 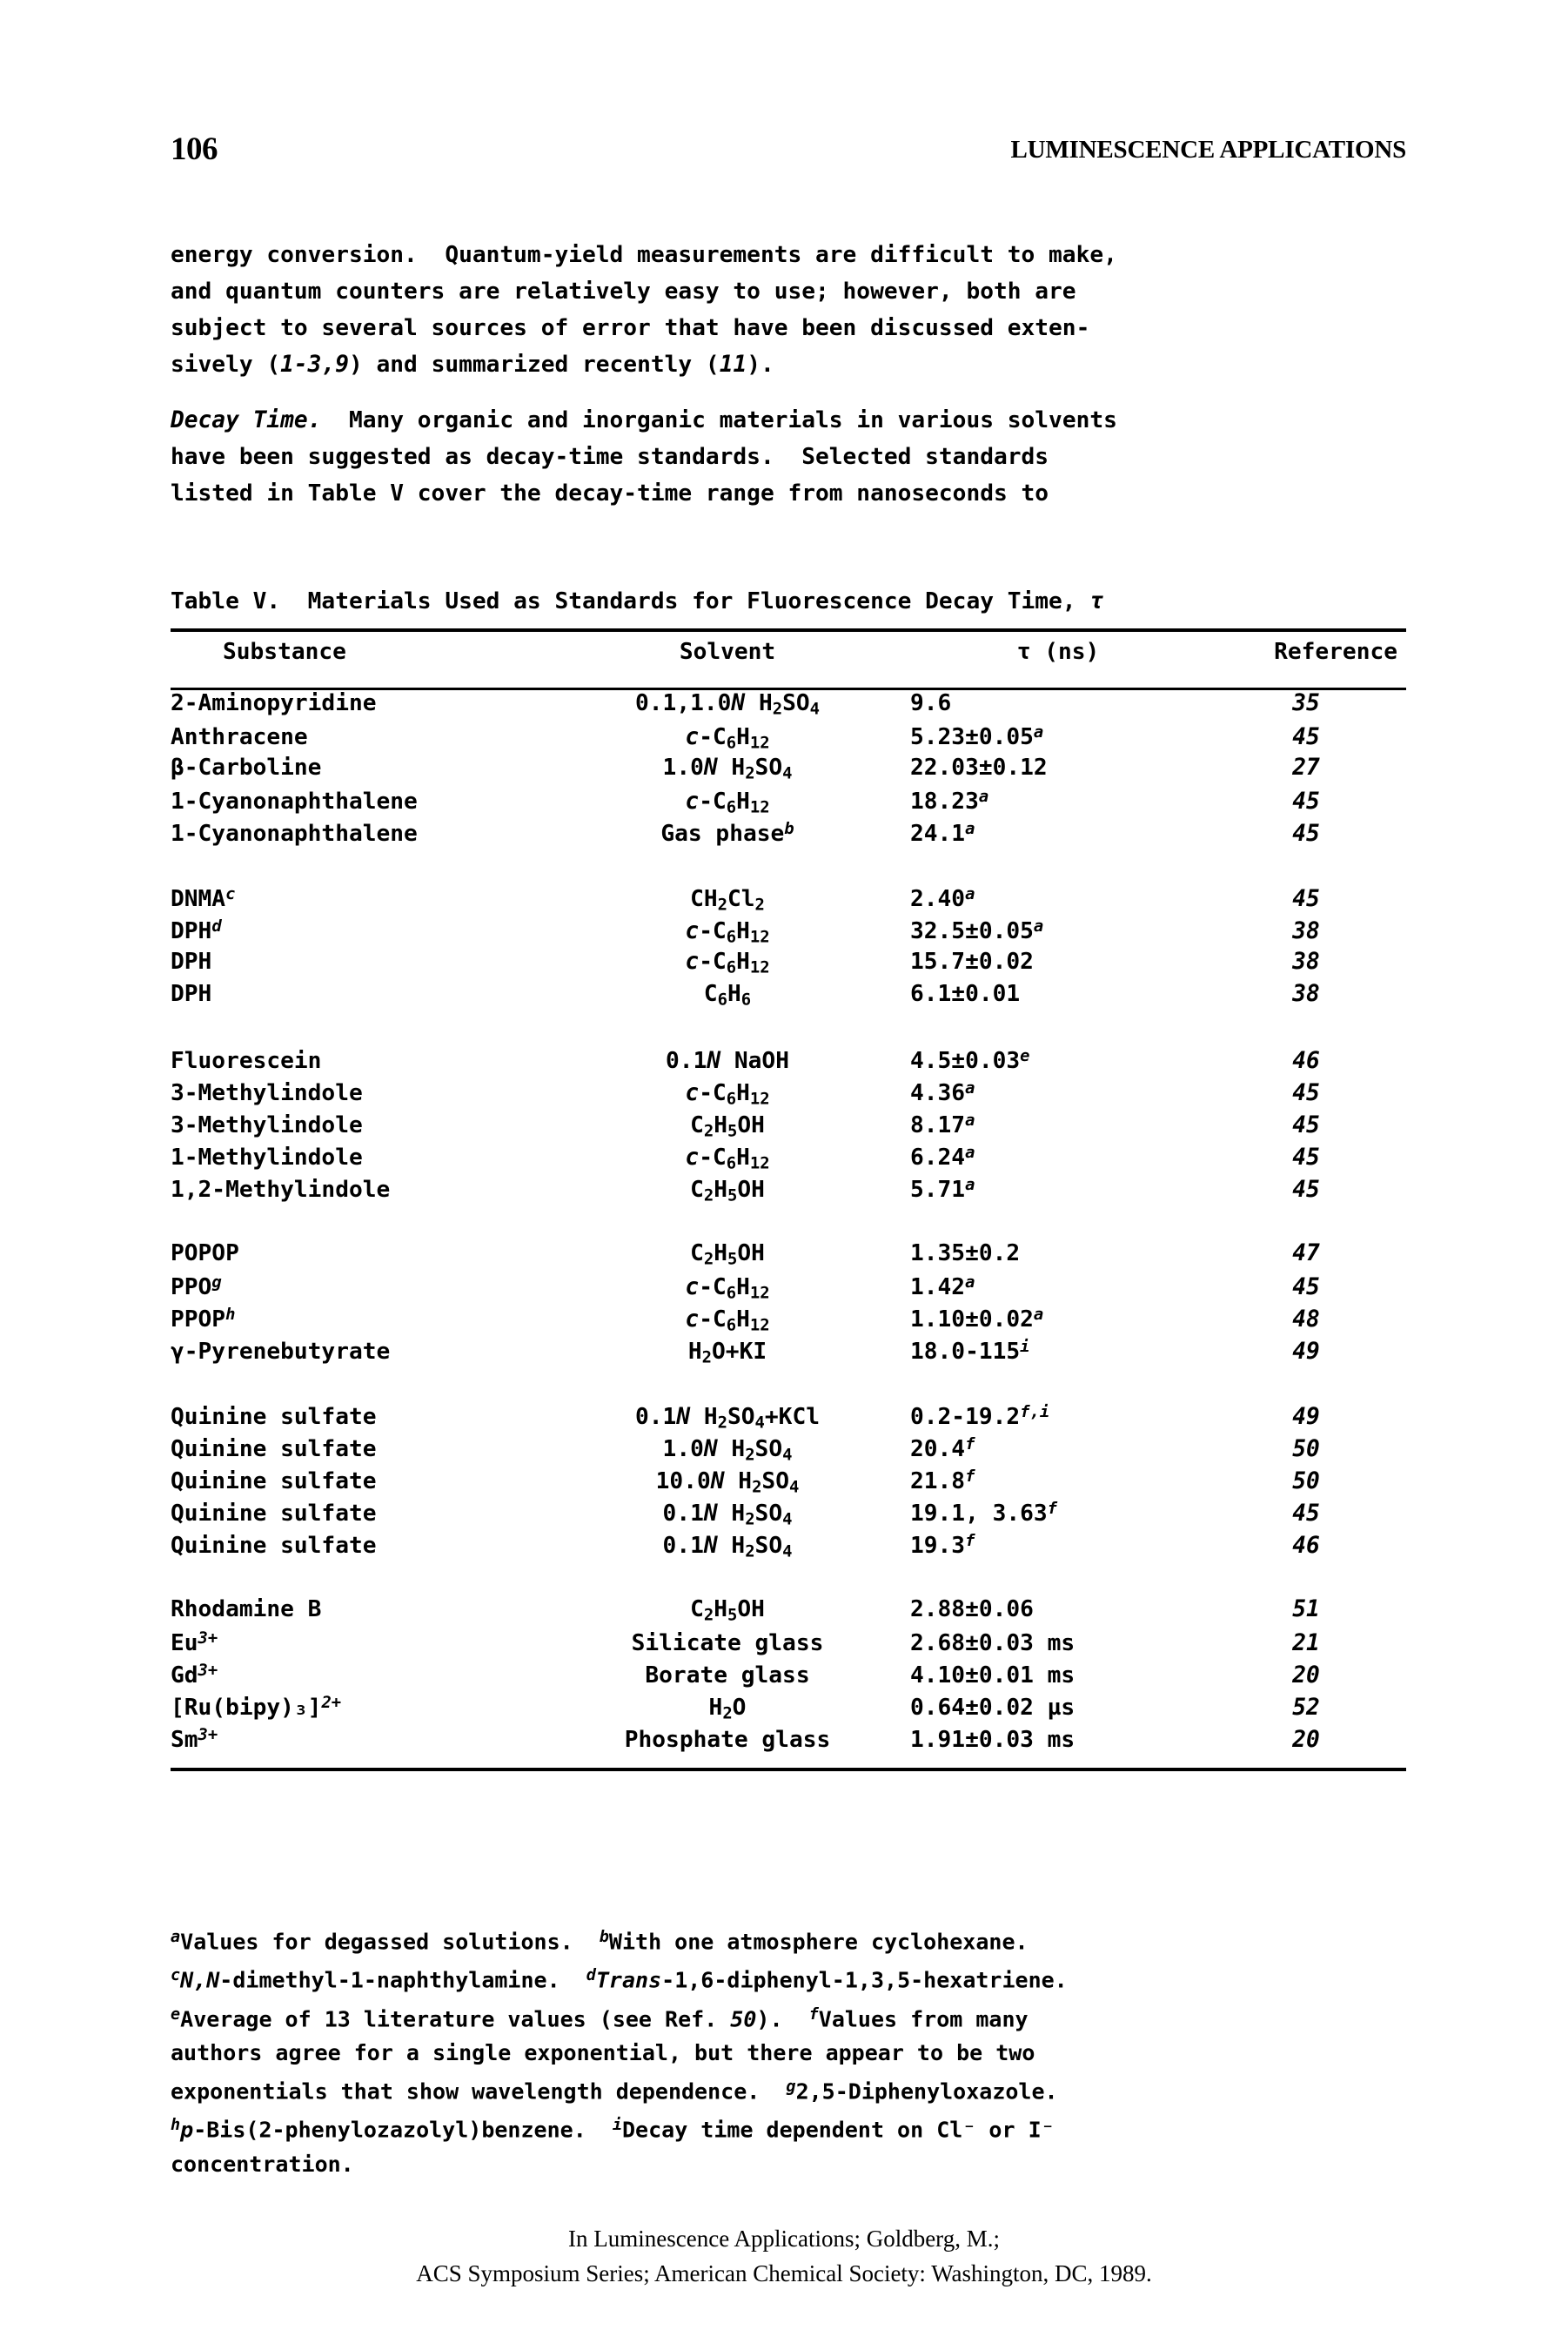 I want to click on cell-decay-time: 1.35±0.2, so click(x=966, y=1253).